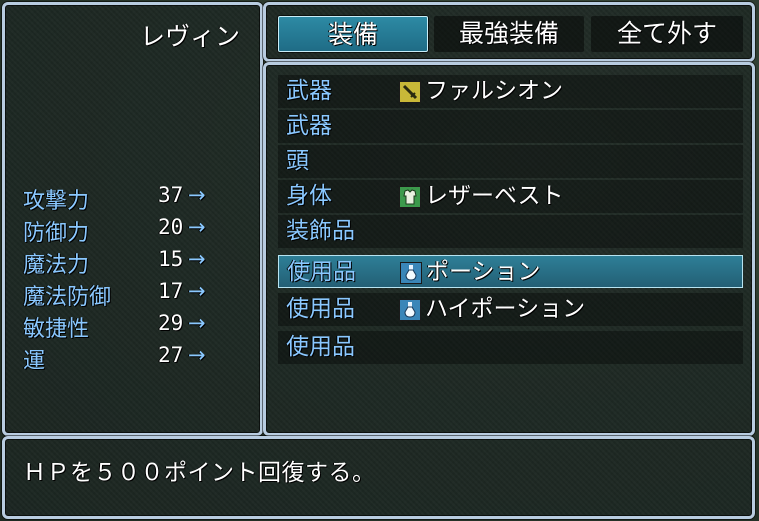 This screenshot has height=521, width=759. Describe the element at coordinates (309, 196) in the screenshot. I see `slot-name: 身体` at that location.